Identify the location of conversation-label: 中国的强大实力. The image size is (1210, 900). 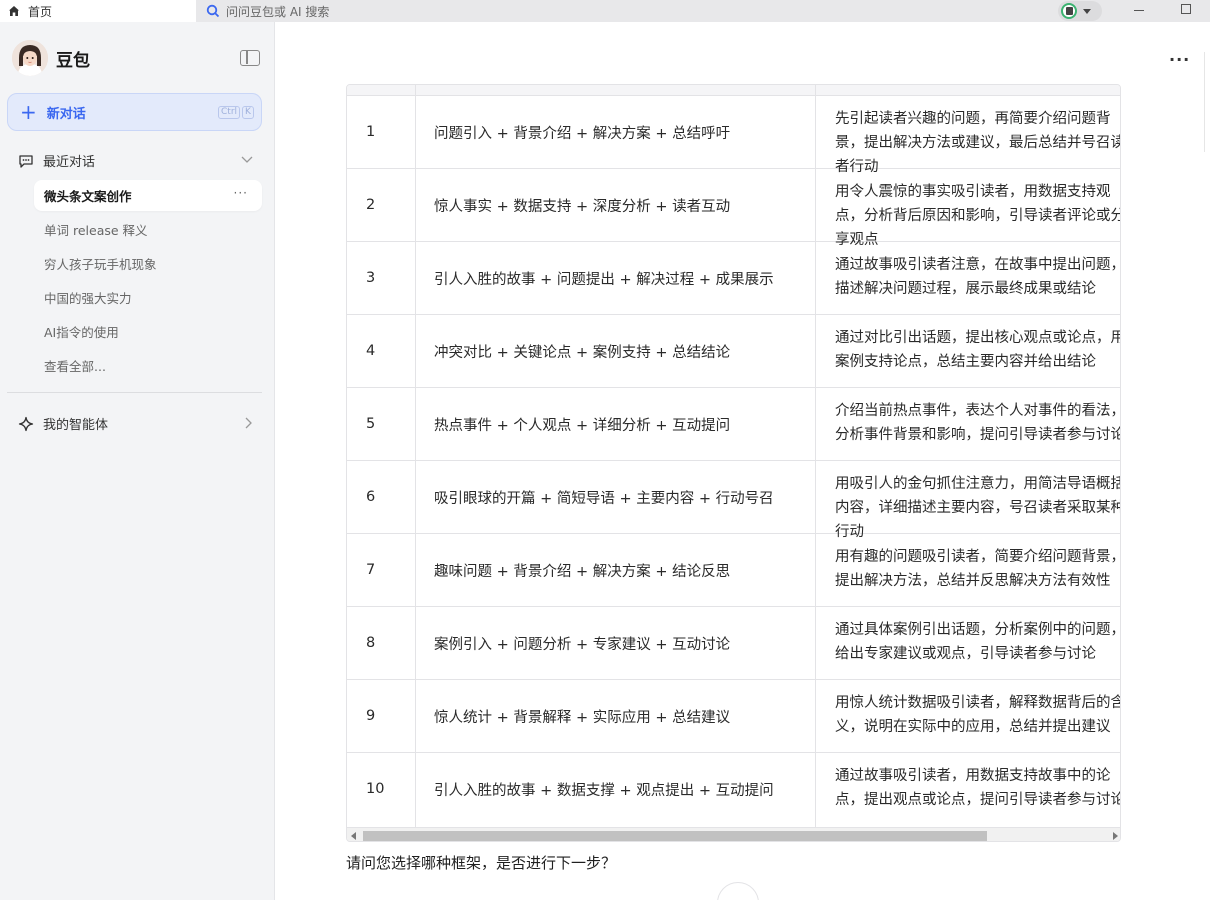
(88, 298).